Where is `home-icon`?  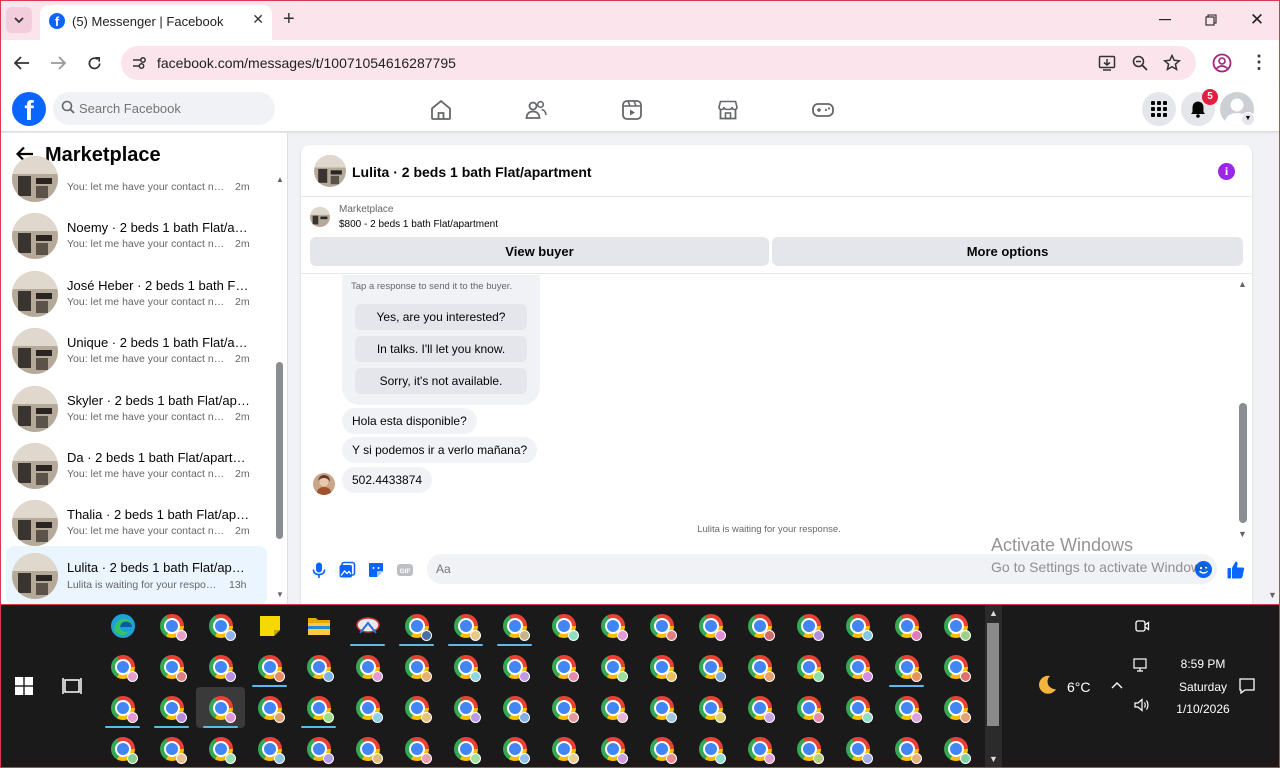
home-icon is located at coordinates (441, 110).